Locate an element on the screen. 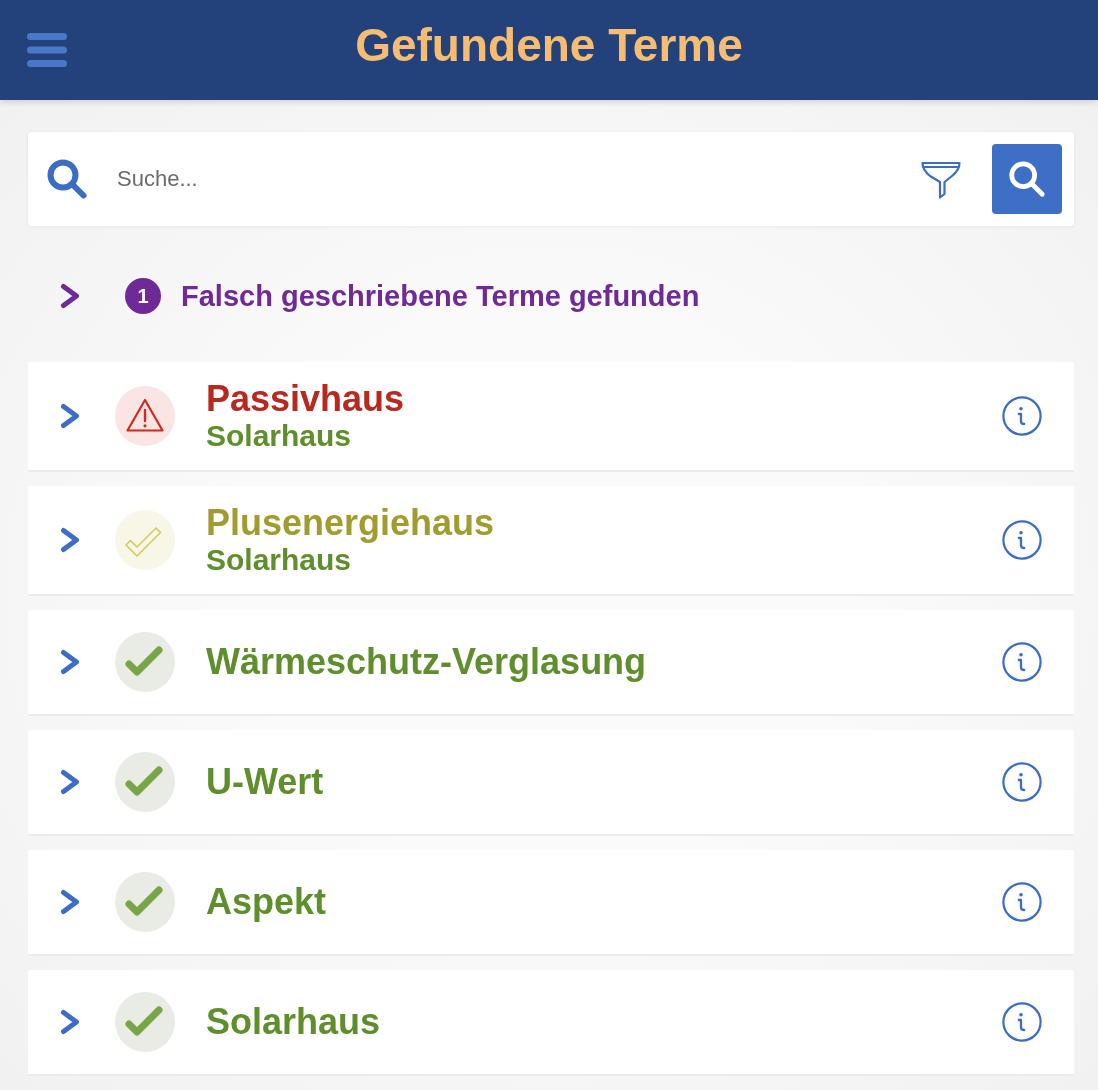 The width and height of the screenshot is (1098, 1090). warning-icon is located at coordinates (145, 416).